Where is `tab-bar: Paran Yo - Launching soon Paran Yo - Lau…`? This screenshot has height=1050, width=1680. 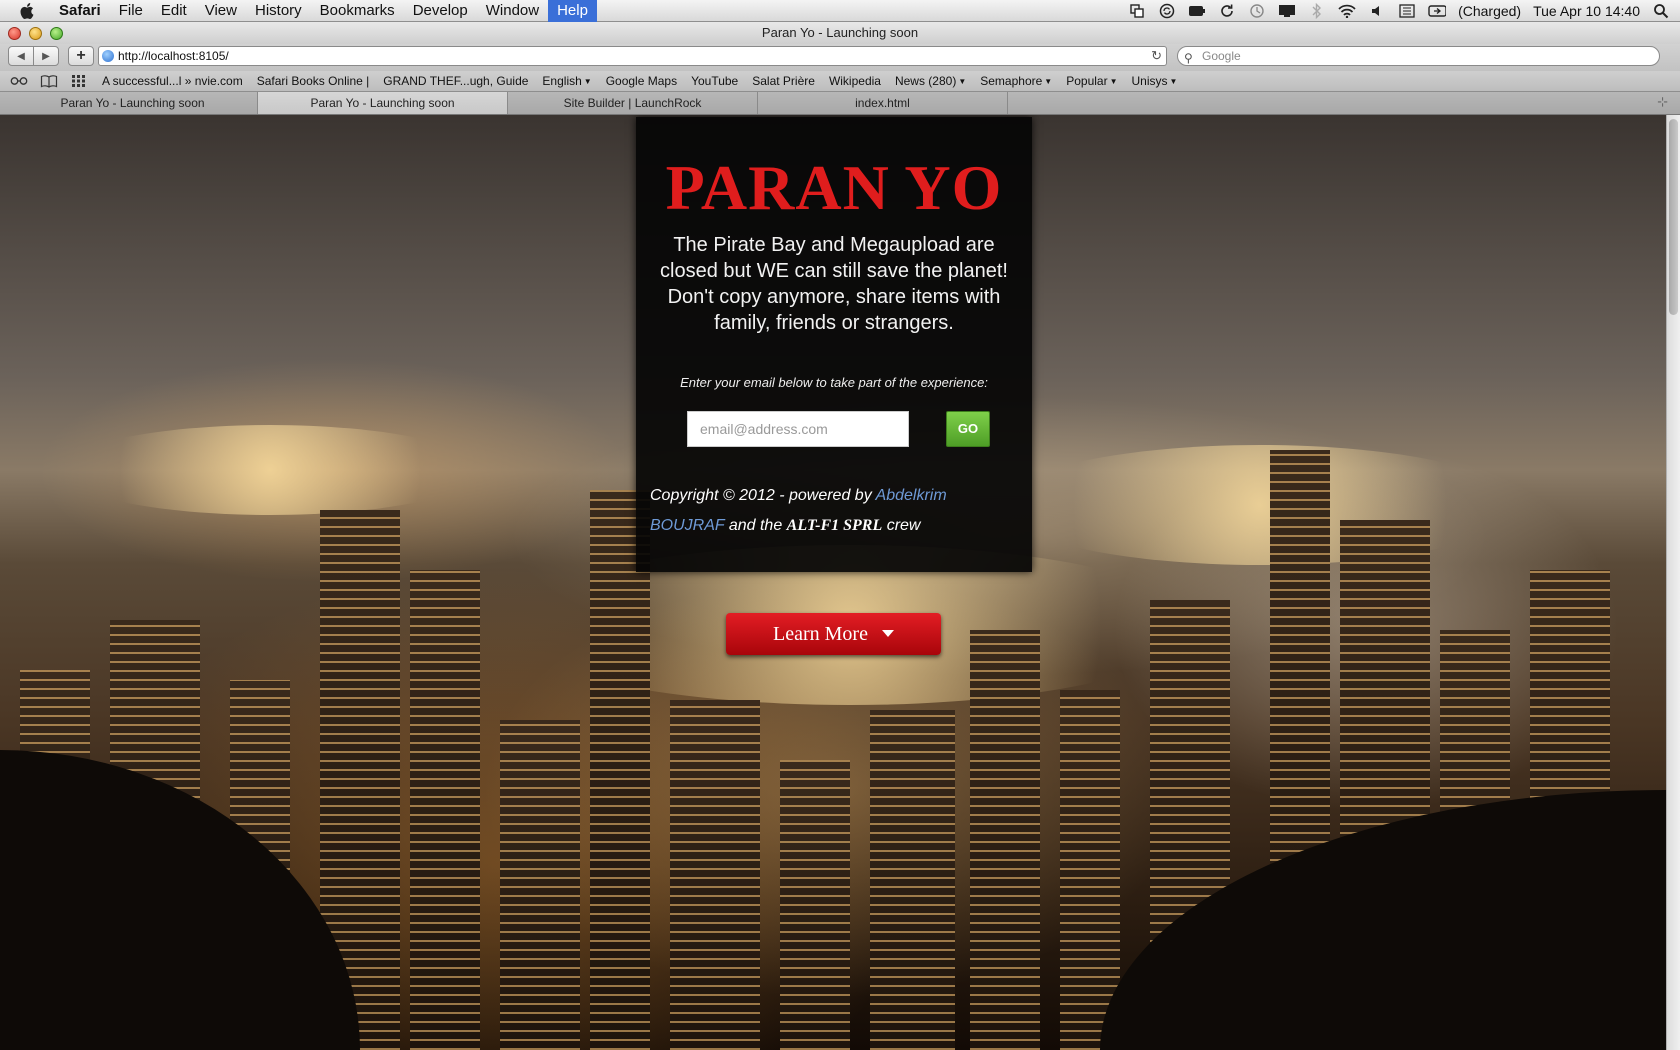 tab-bar: Paran Yo - Launching soon Paran Yo - Lau… is located at coordinates (840, 103).